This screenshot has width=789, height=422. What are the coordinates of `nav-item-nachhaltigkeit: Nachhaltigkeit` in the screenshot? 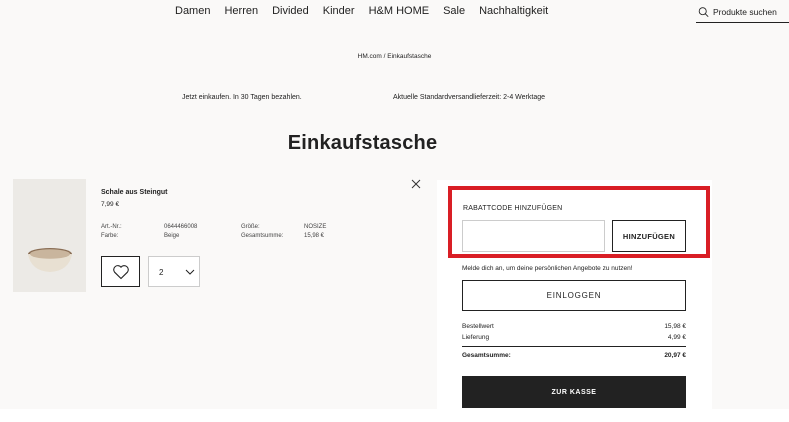 It's located at (513, 11).